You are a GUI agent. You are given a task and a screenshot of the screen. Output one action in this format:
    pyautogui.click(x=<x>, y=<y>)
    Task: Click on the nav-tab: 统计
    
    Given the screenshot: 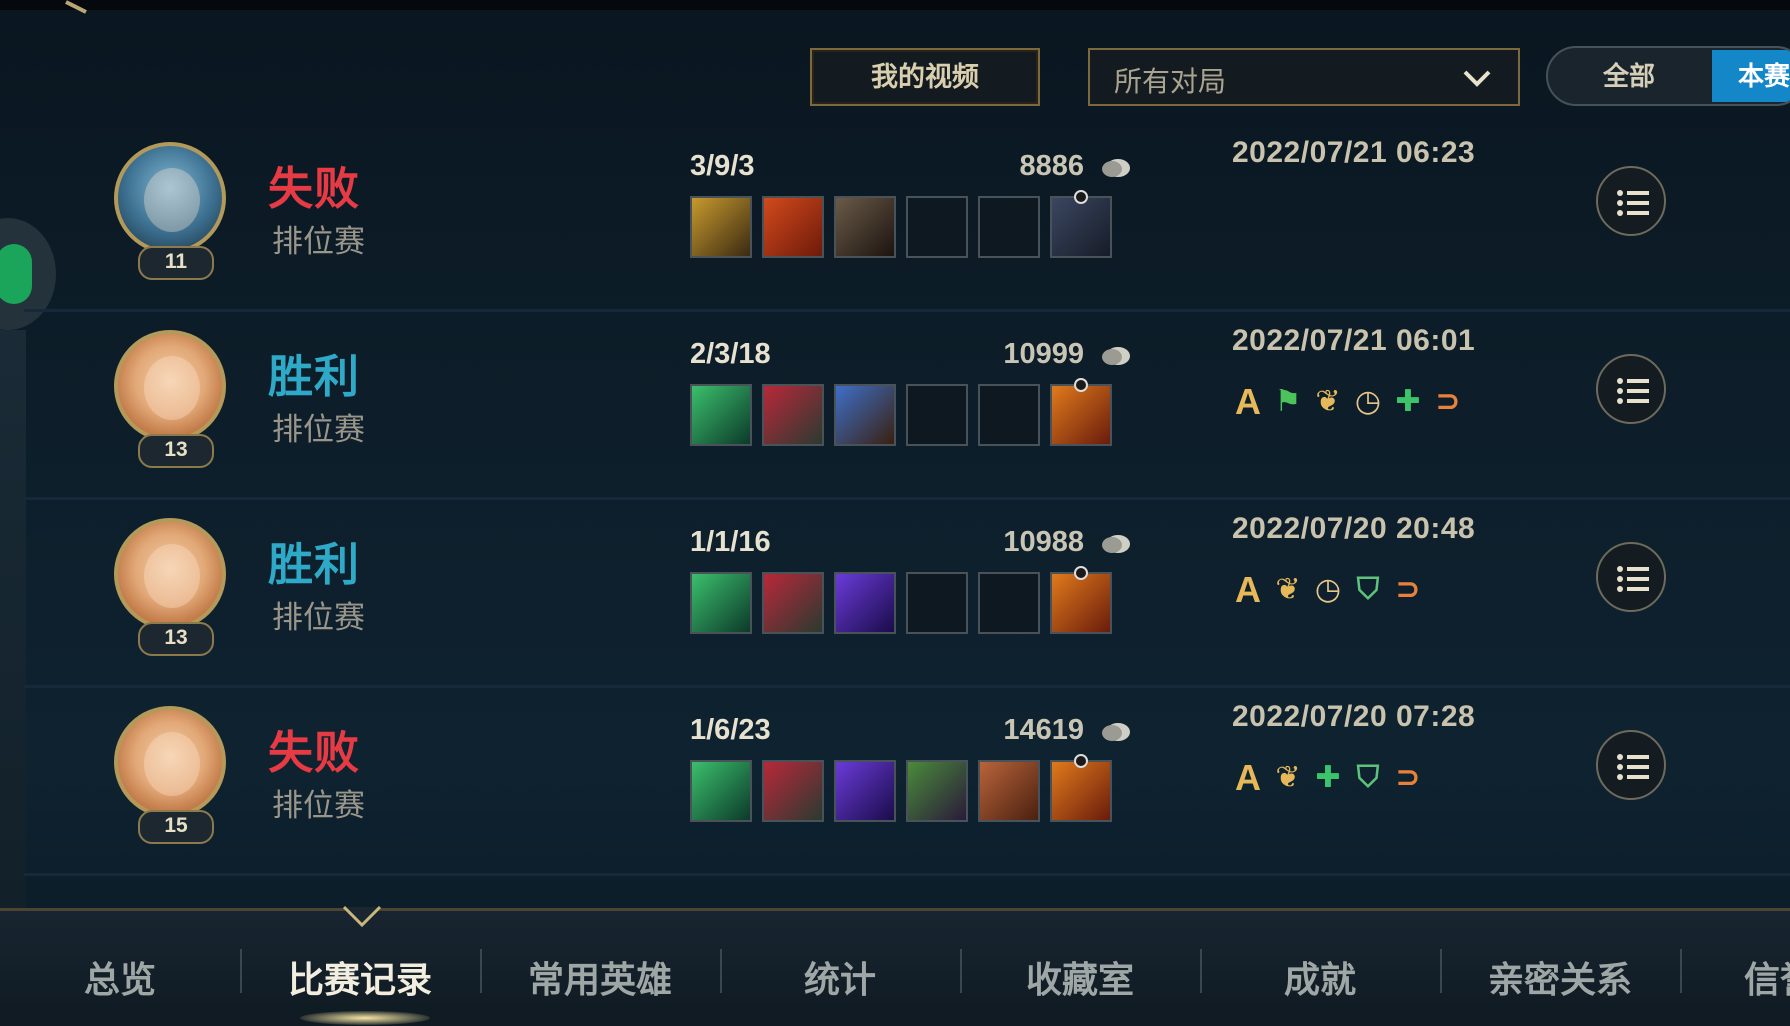 What is the action you would take?
    pyautogui.click(x=840, y=976)
    